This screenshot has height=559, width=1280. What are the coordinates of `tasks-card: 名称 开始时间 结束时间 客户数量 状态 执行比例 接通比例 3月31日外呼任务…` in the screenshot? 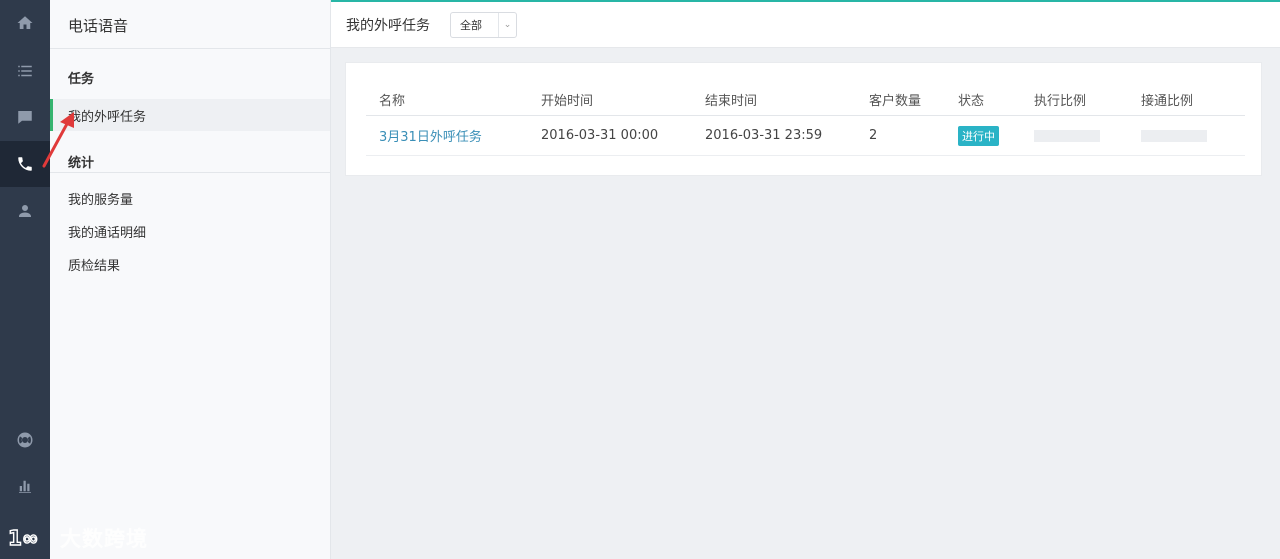 It's located at (803, 119).